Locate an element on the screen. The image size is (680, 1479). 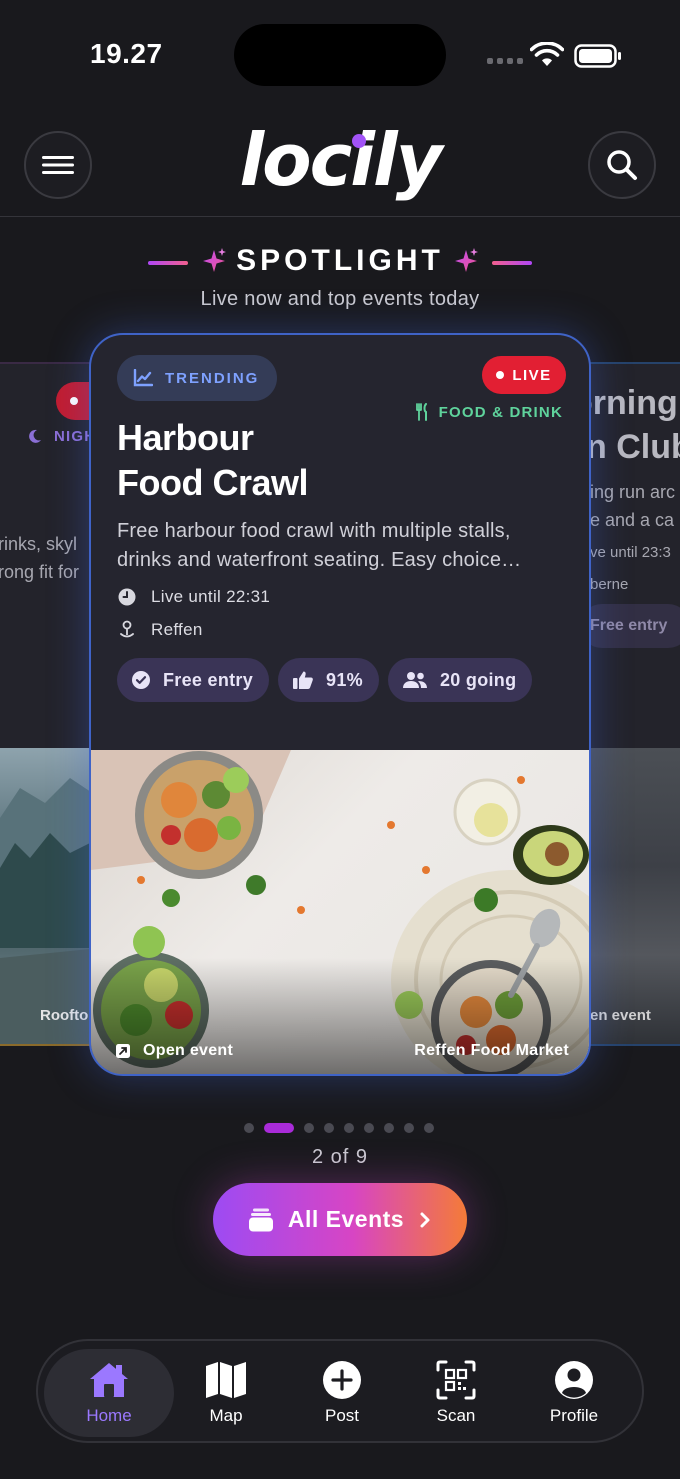
event-time: Live until 22:31 is located at coordinates (193, 597).